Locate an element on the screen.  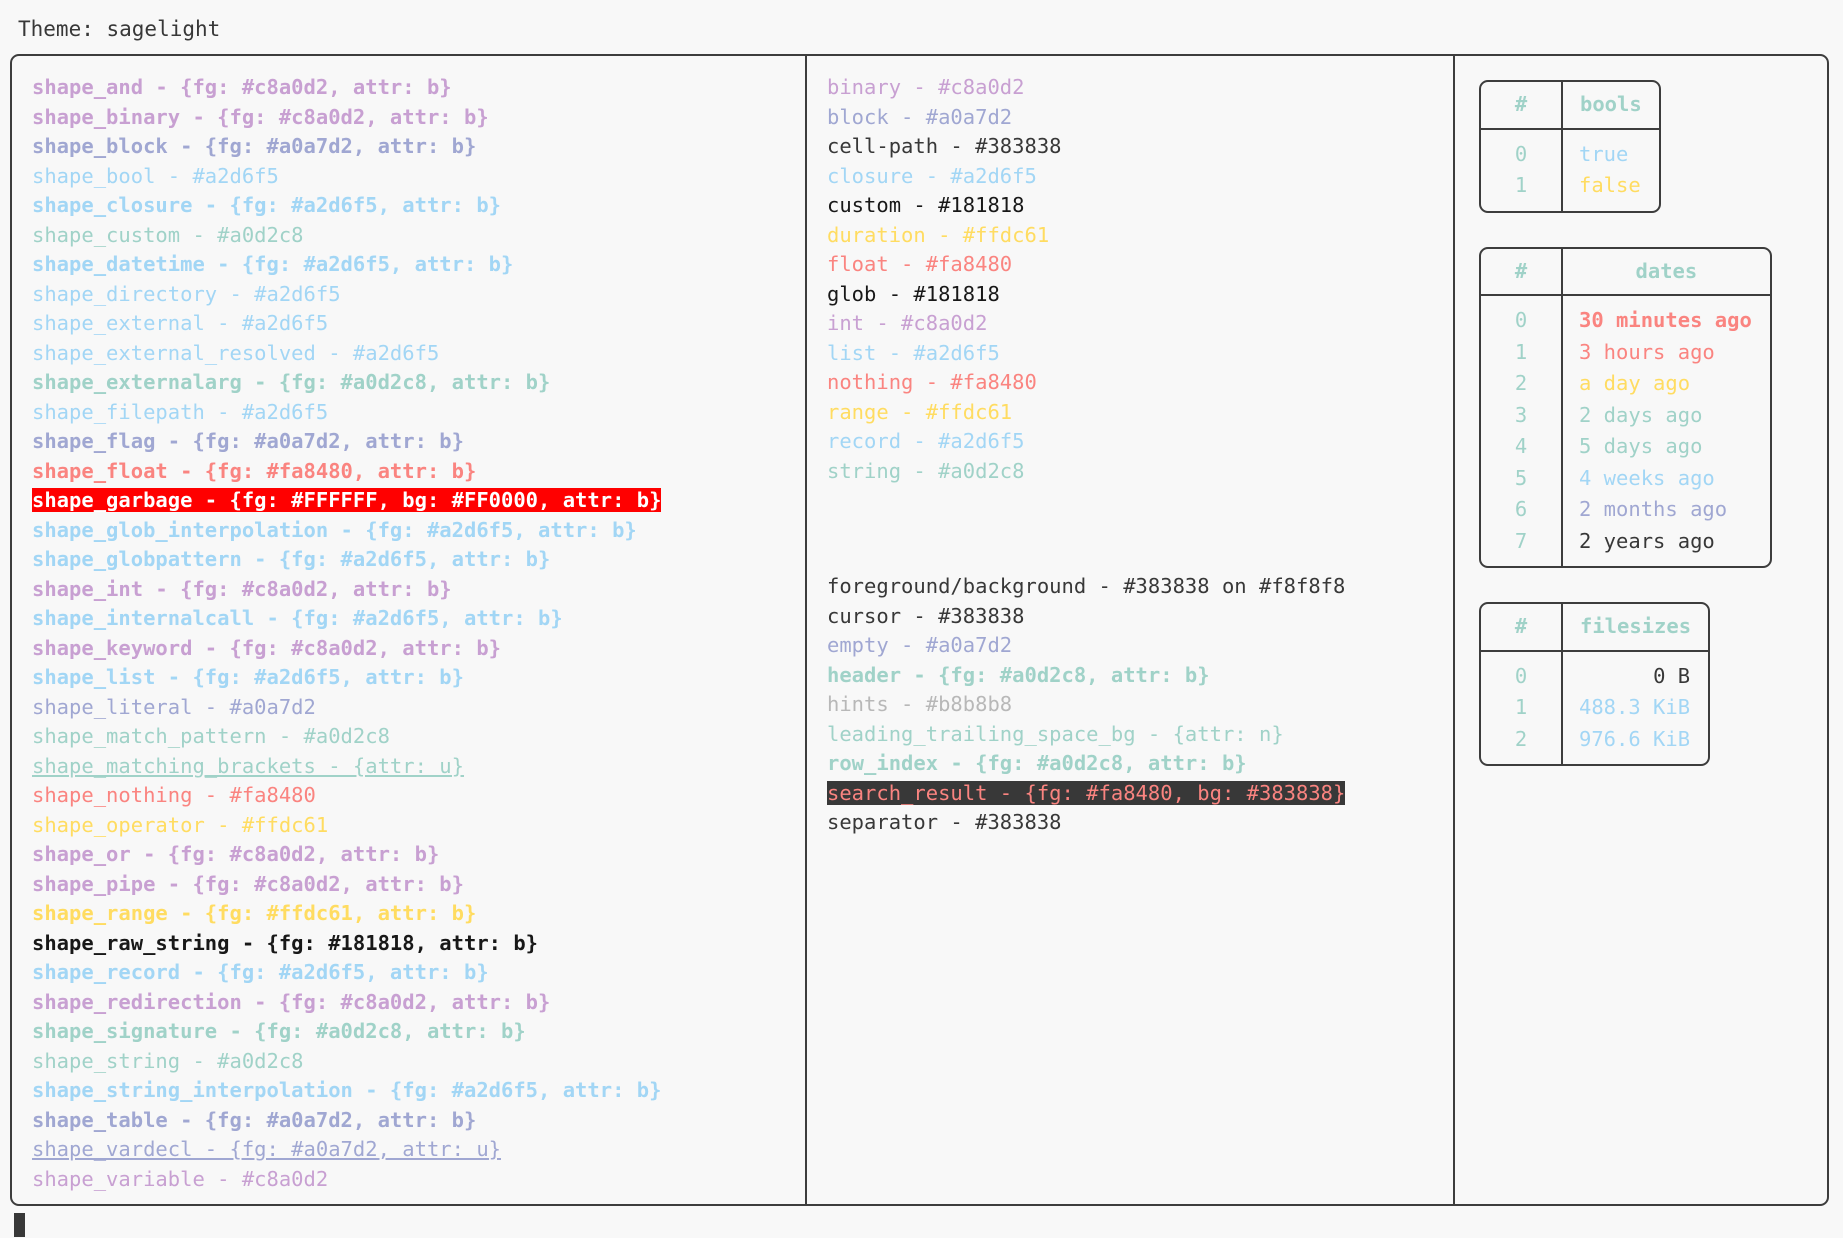
shape-entry-label: shape_keyword - {fg: #c8a0d2, attr: b} is located at coordinates (266, 647).